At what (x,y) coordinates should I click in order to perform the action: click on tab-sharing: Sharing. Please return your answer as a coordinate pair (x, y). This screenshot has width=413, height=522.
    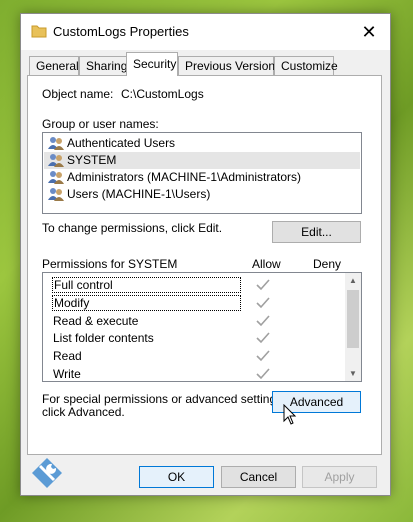
    Looking at the image, I should click on (103, 65).